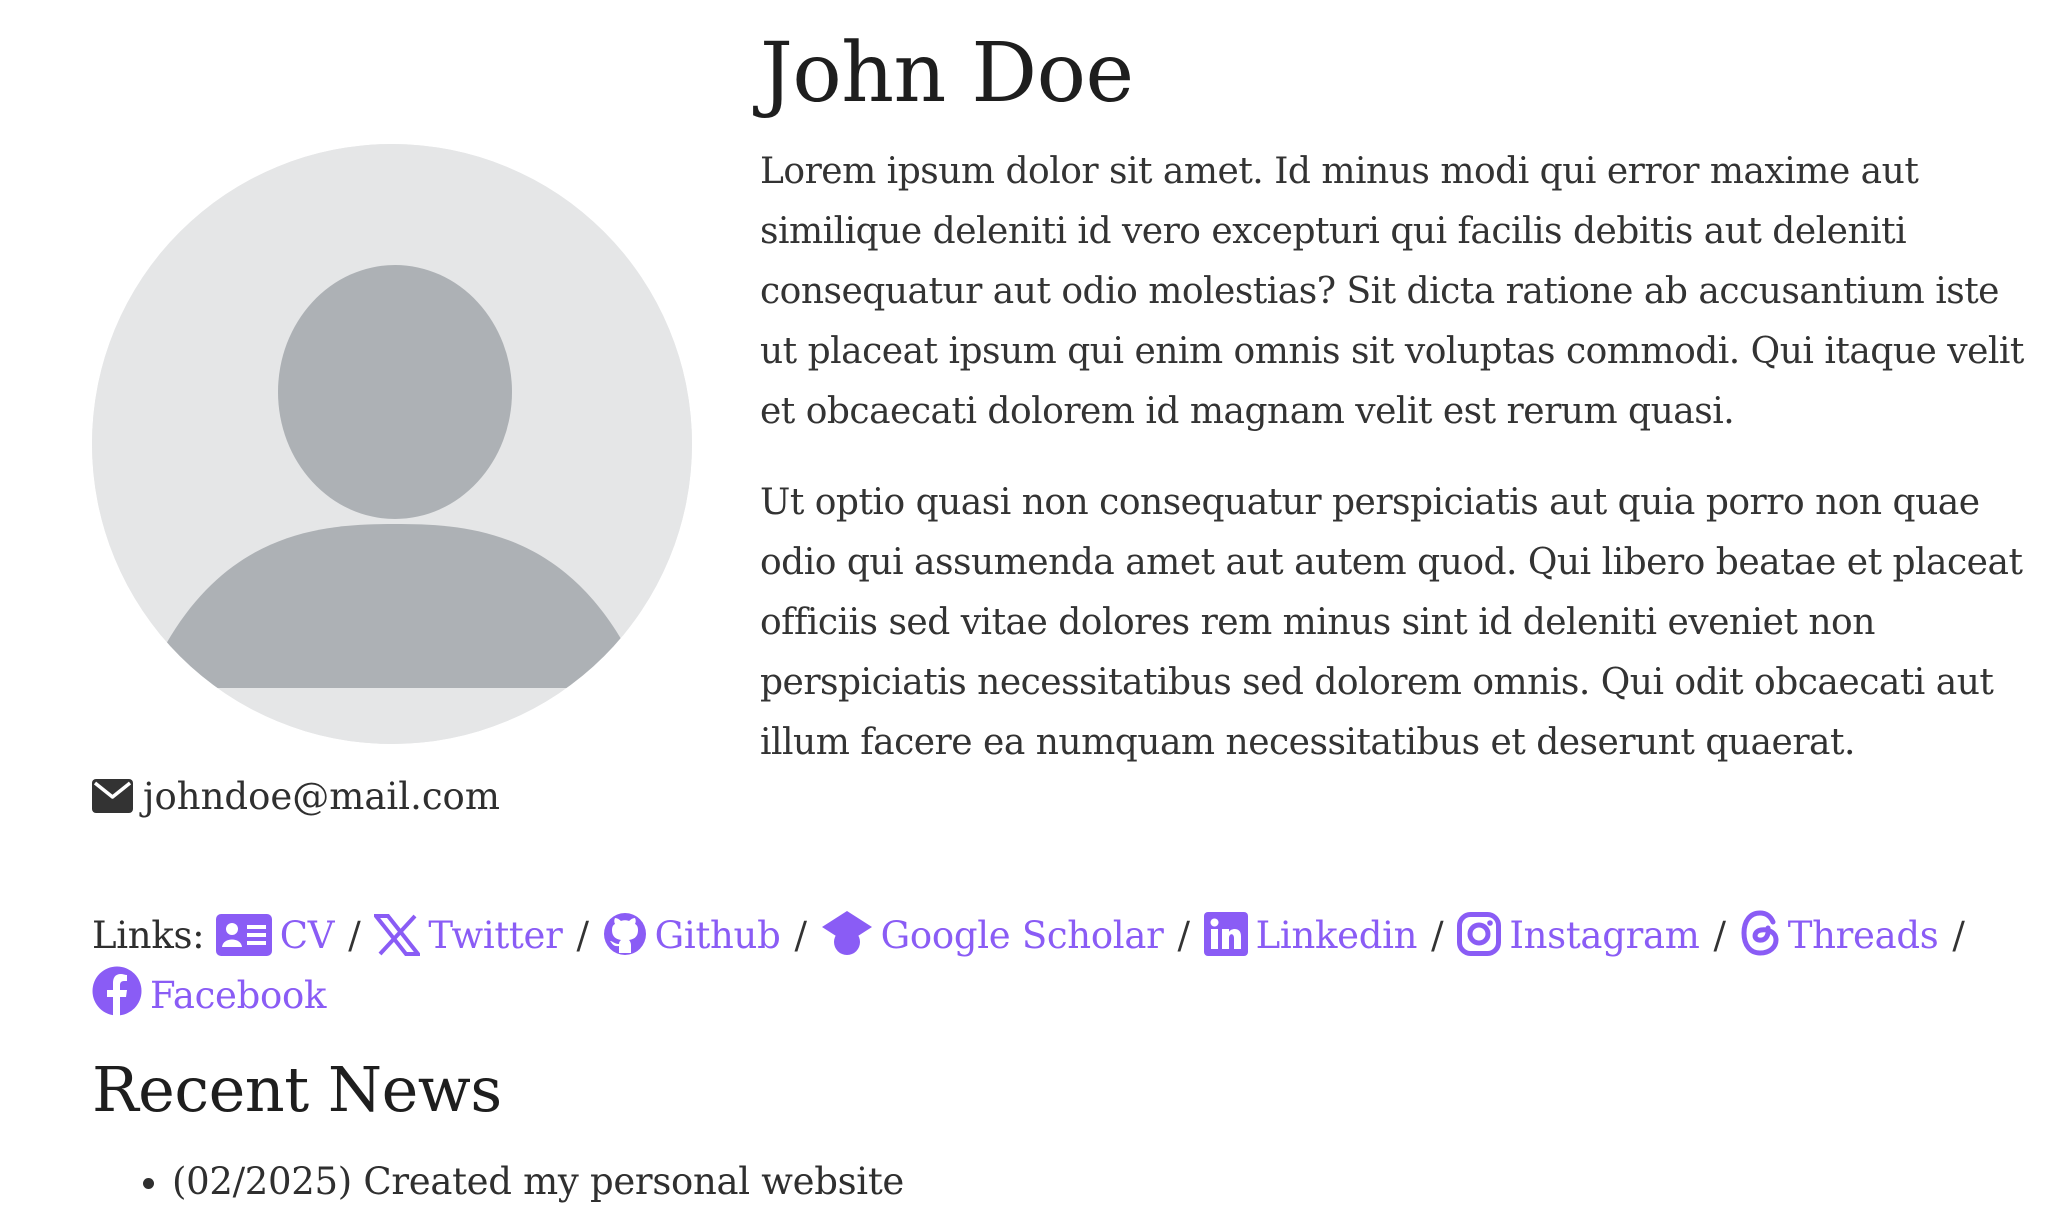 The height and width of the screenshot is (1218, 2046). Describe the element at coordinates (275, 935) in the screenshot. I see `link-cv: CV` at that location.